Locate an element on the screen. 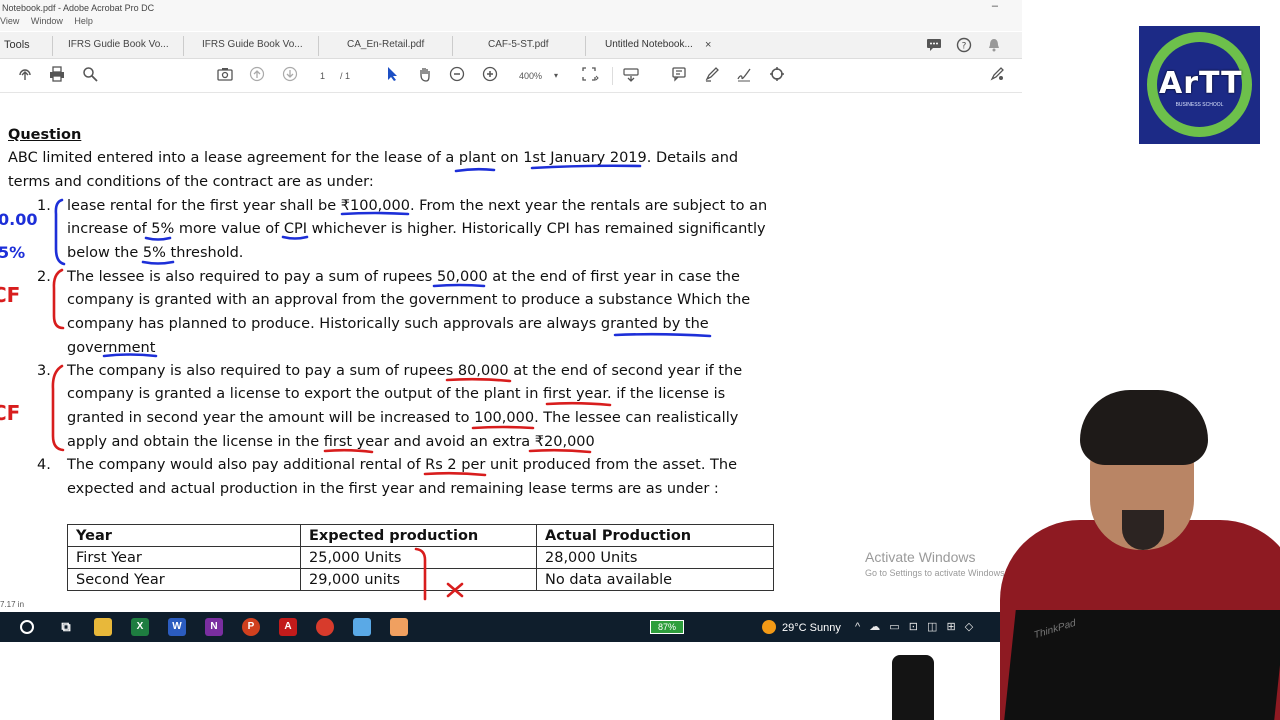 This screenshot has width=1280, height=720. file-explorer-icon is located at coordinates (103, 627).